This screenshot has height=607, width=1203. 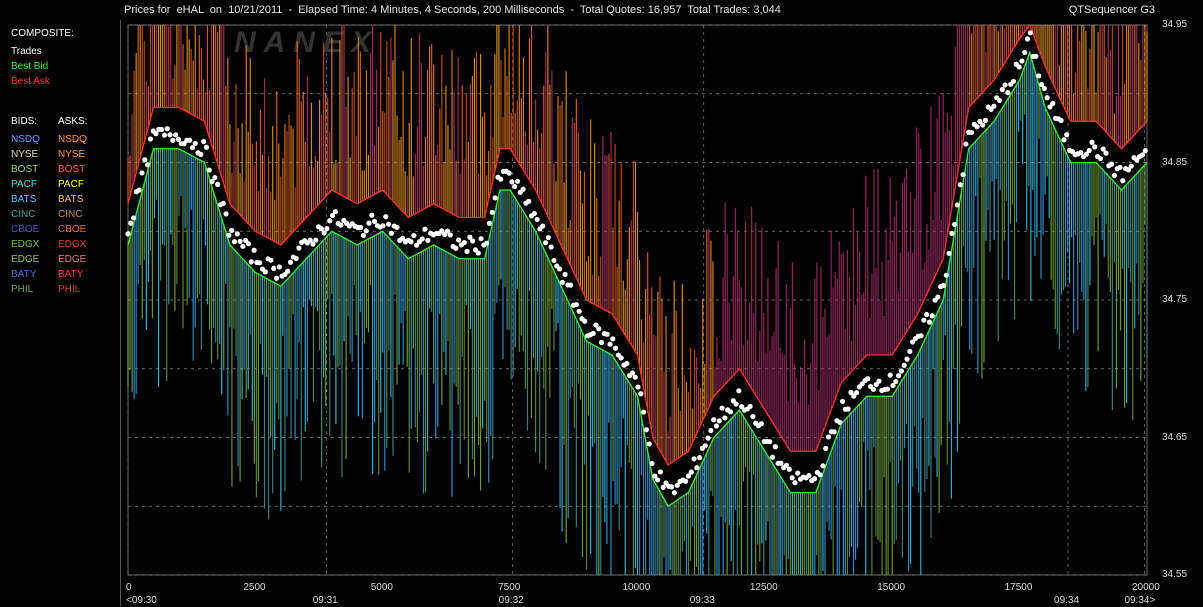 What do you see at coordinates (72, 259) in the screenshot?
I see `legend-ask-edge: EDGE` at bounding box center [72, 259].